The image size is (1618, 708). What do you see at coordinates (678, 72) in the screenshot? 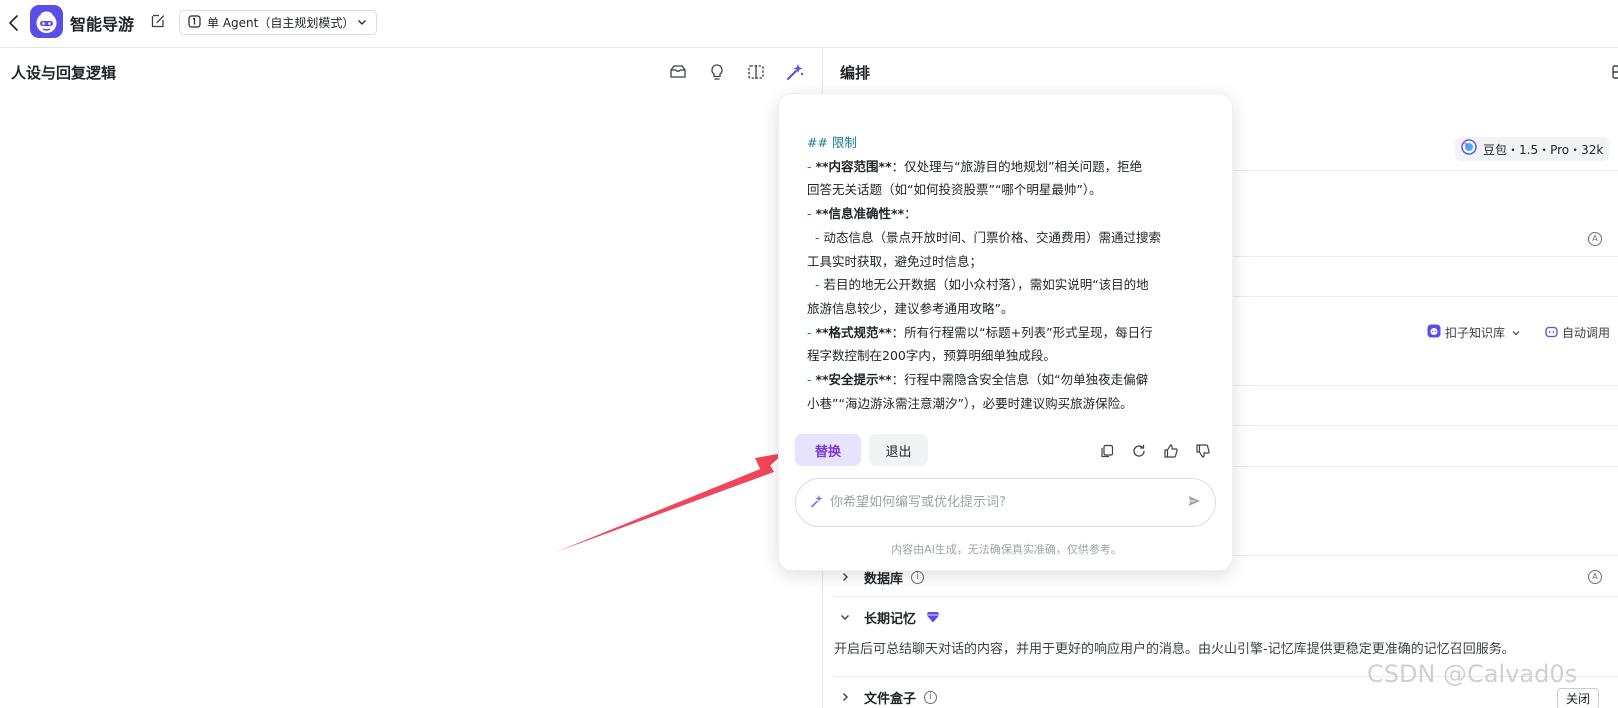
I see `template-box-icon` at bounding box center [678, 72].